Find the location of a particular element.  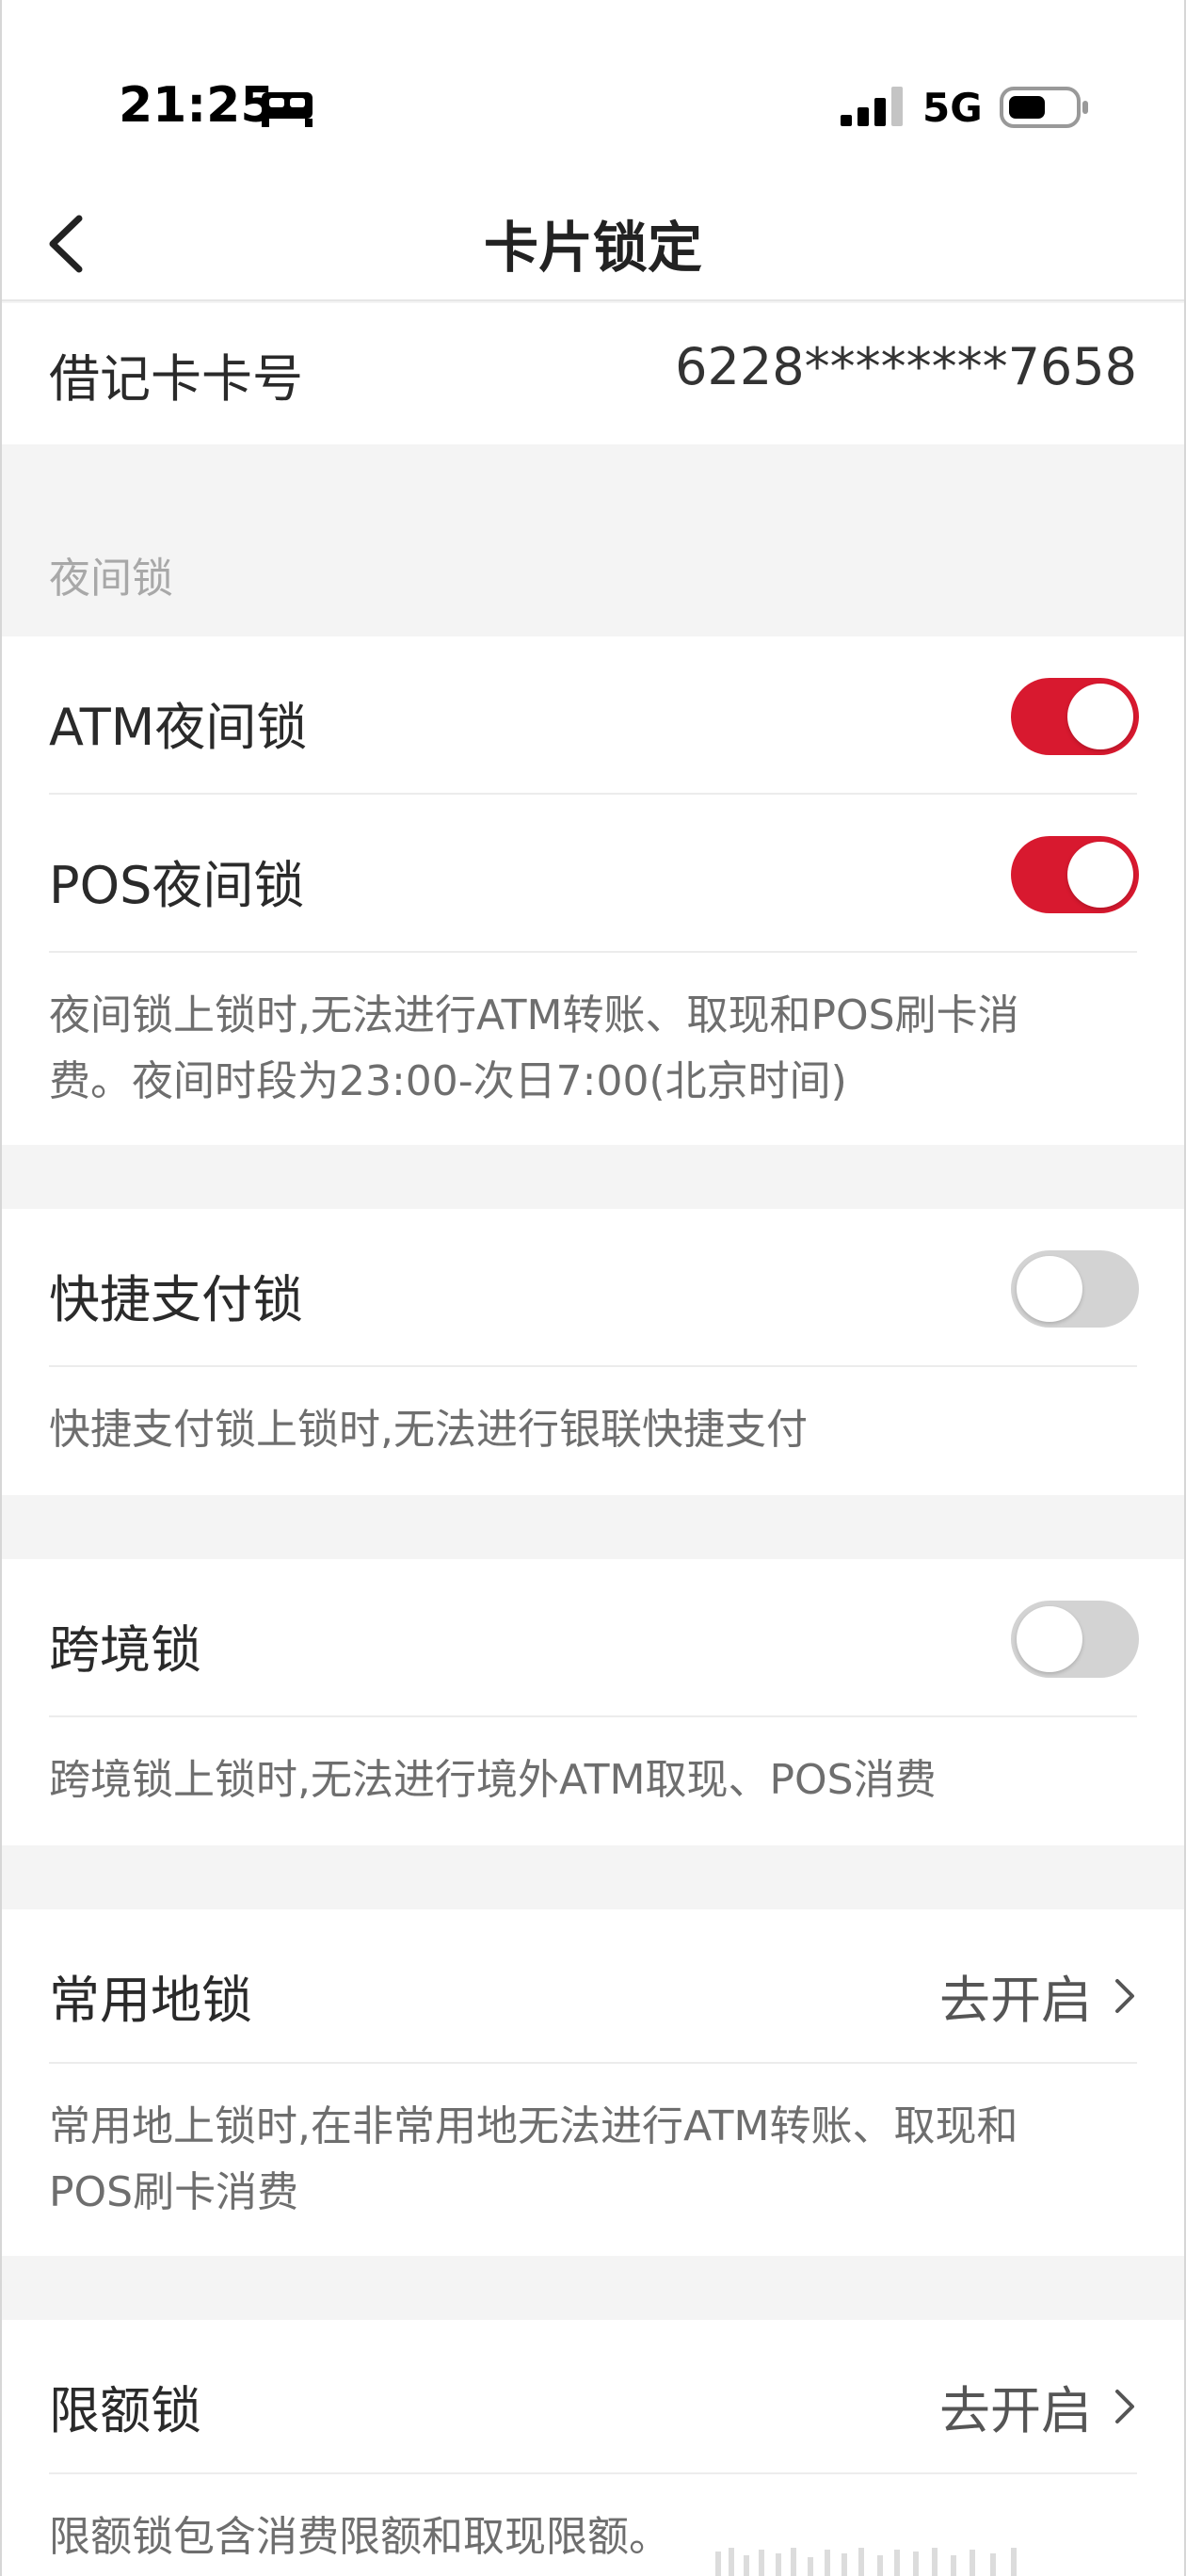

cross-border-lock-card: 跨境锁 跨境锁上锁时,无法进行境外ATM取现、POS消费 is located at coordinates (593, 1702).